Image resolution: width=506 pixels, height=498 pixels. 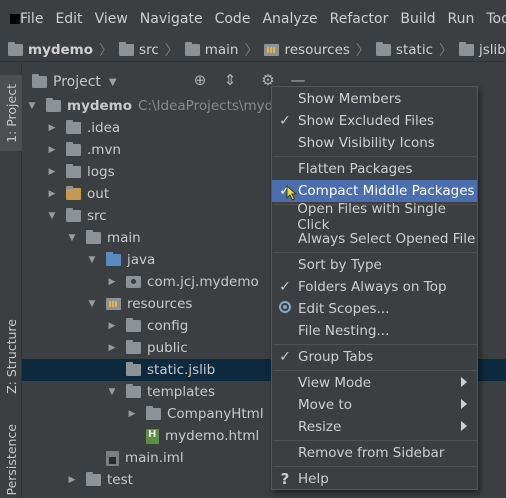 What do you see at coordinates (374, 453) in the screenshot?
I see `menu-item-remove-from-sidebar: Remove from Sidebar` at bounding box center [374, 453].